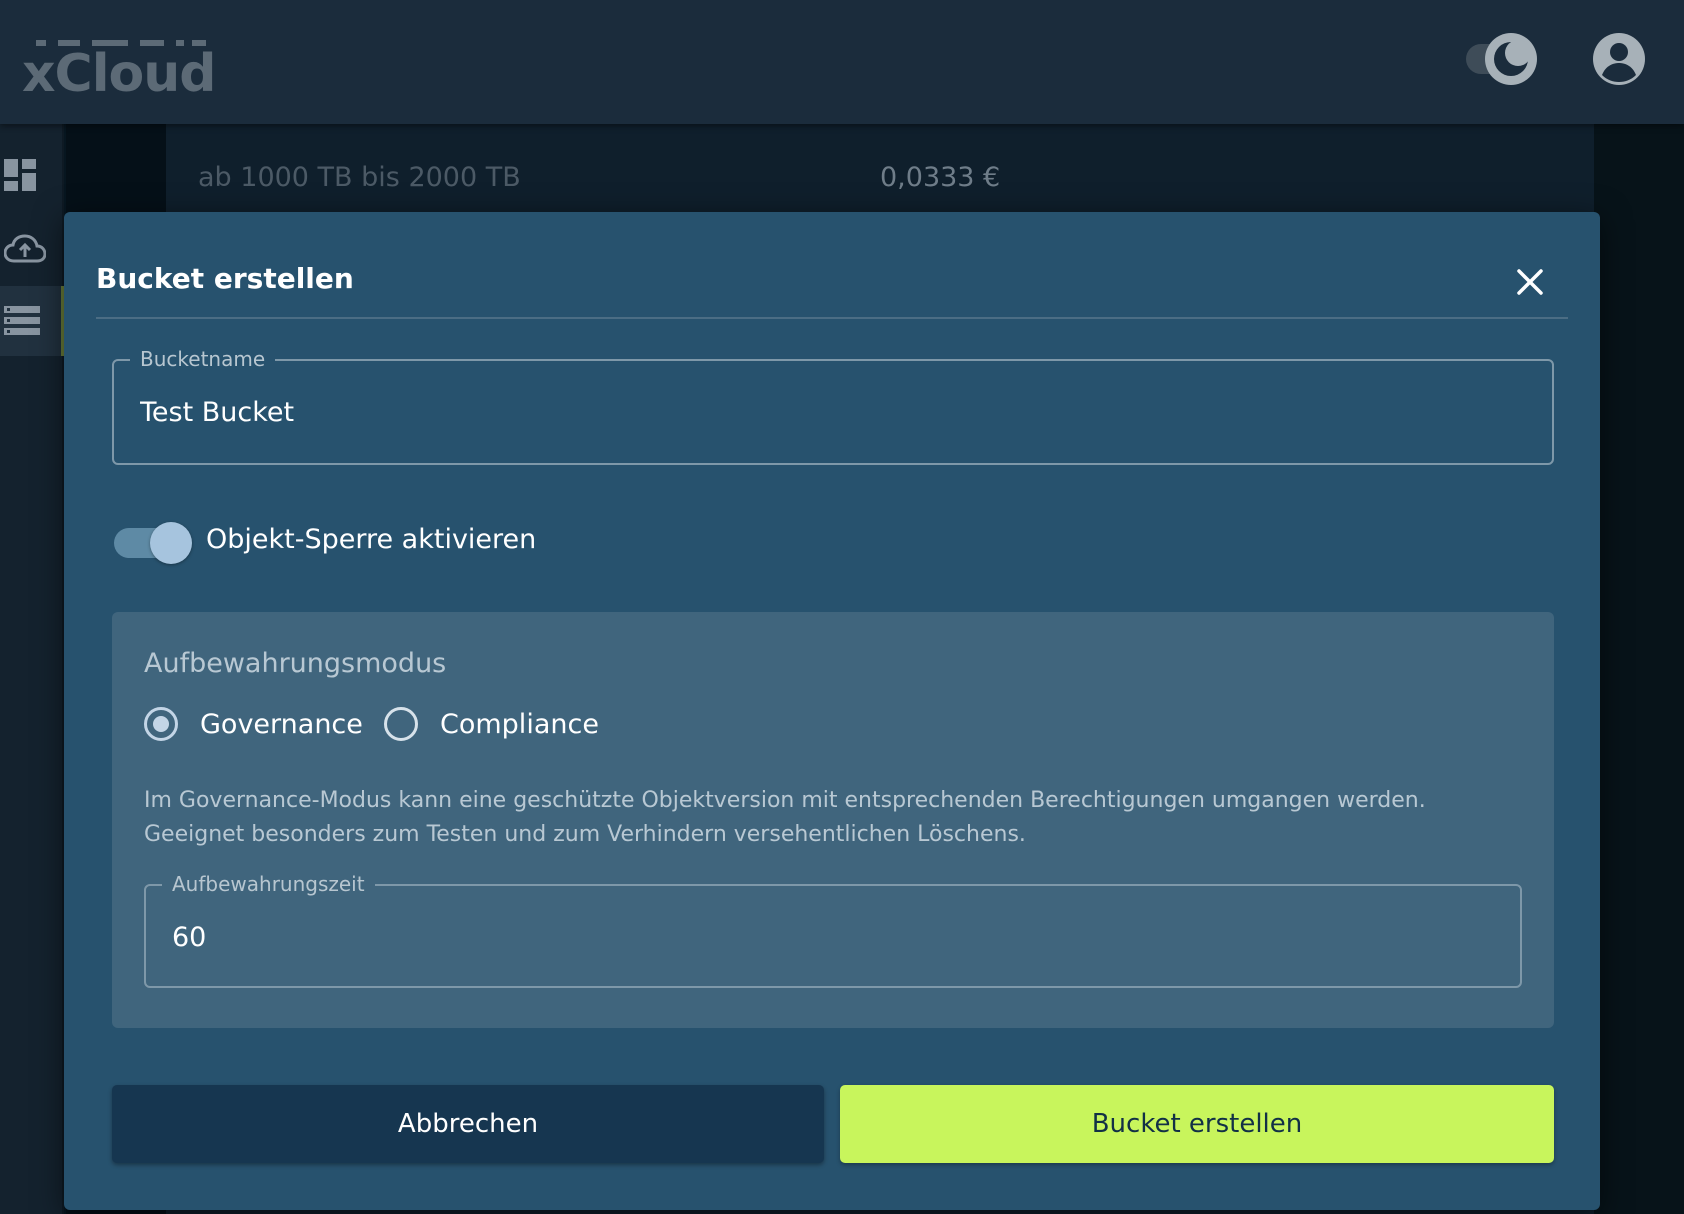 The width and height of the screenshot is (1684, 1214). I want to click on radio-governance-label: Governance, so click(281, 724).